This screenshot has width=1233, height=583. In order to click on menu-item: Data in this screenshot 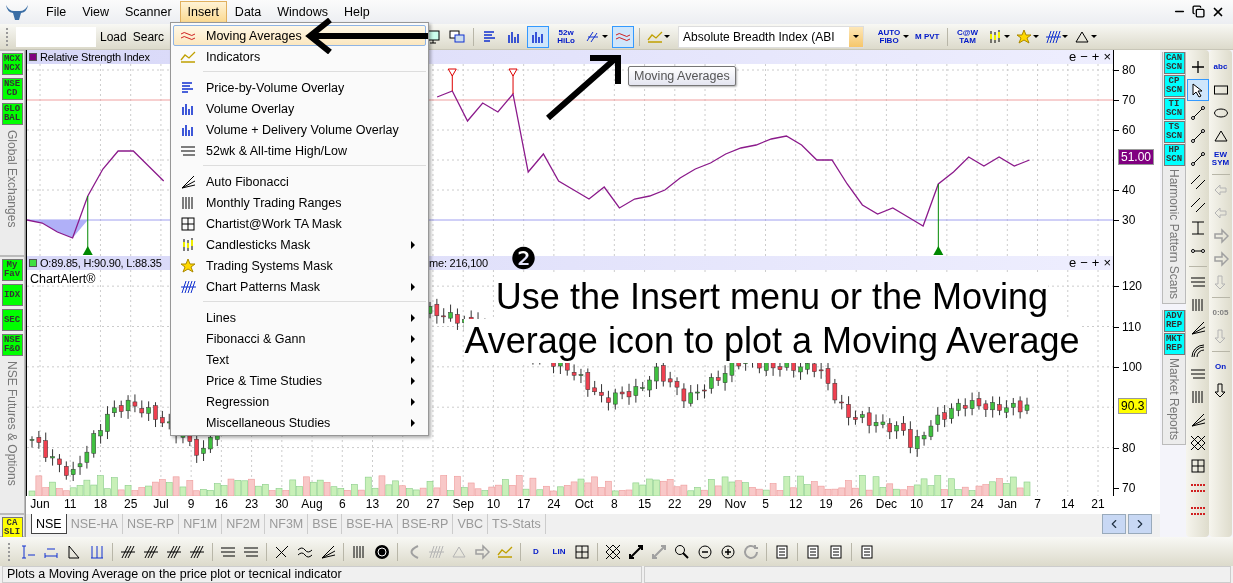, I will do `click(248, 12)`.